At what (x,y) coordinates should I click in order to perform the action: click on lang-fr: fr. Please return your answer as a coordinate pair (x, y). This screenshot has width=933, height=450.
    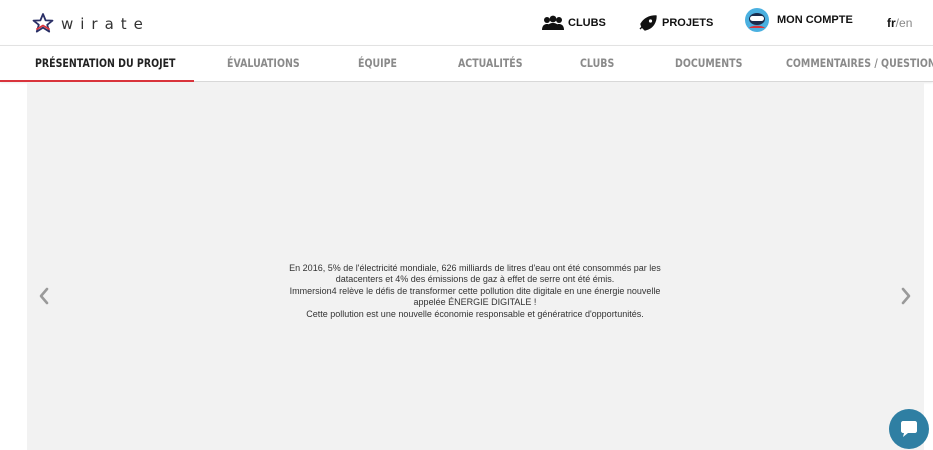
    Looking at the image, I should click on (891, 23).